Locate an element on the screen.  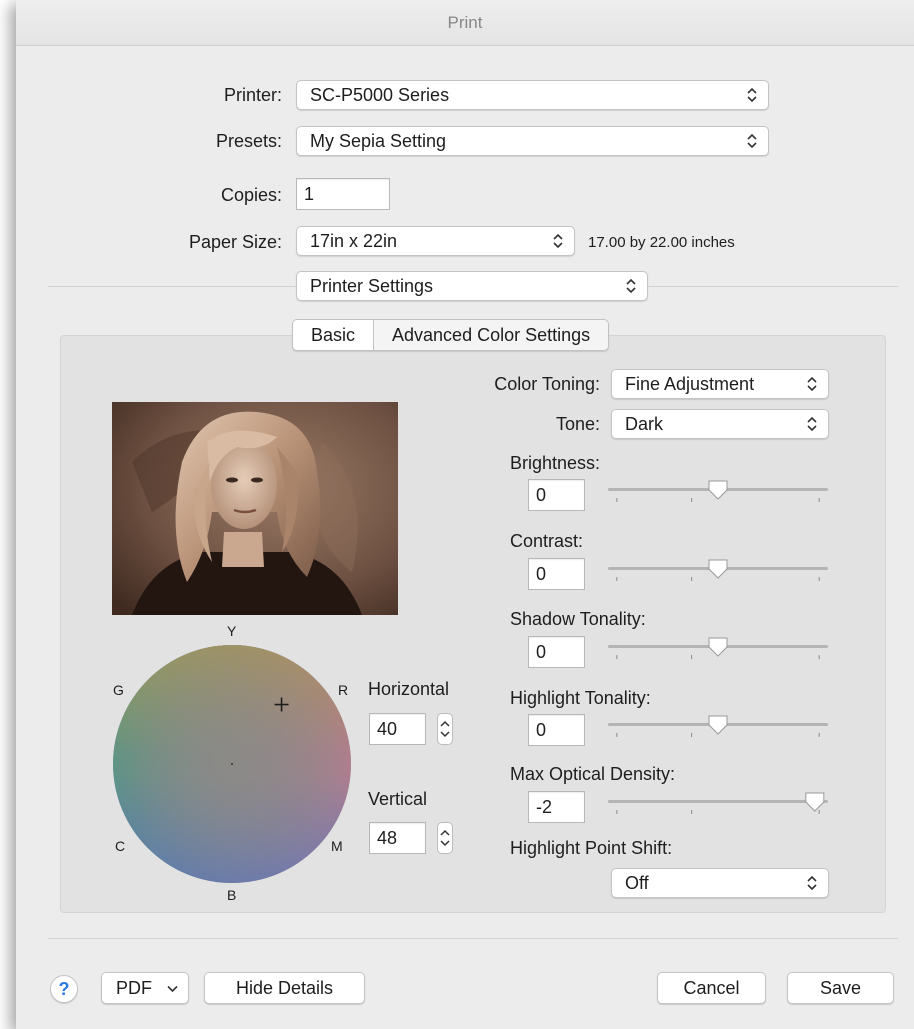
highlight-point-shift-popup: Off is located at coordinates (720, 883).